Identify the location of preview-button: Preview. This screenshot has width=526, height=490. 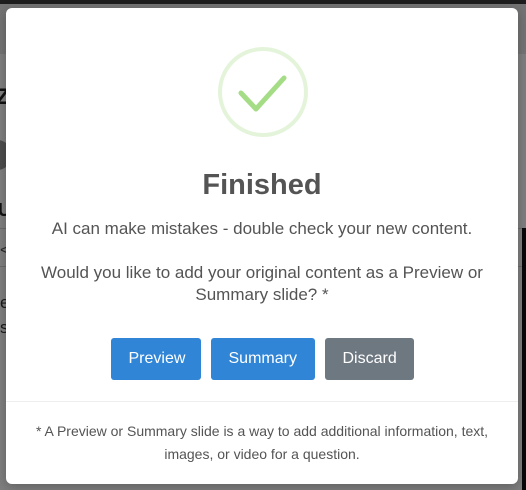
(155, 359).